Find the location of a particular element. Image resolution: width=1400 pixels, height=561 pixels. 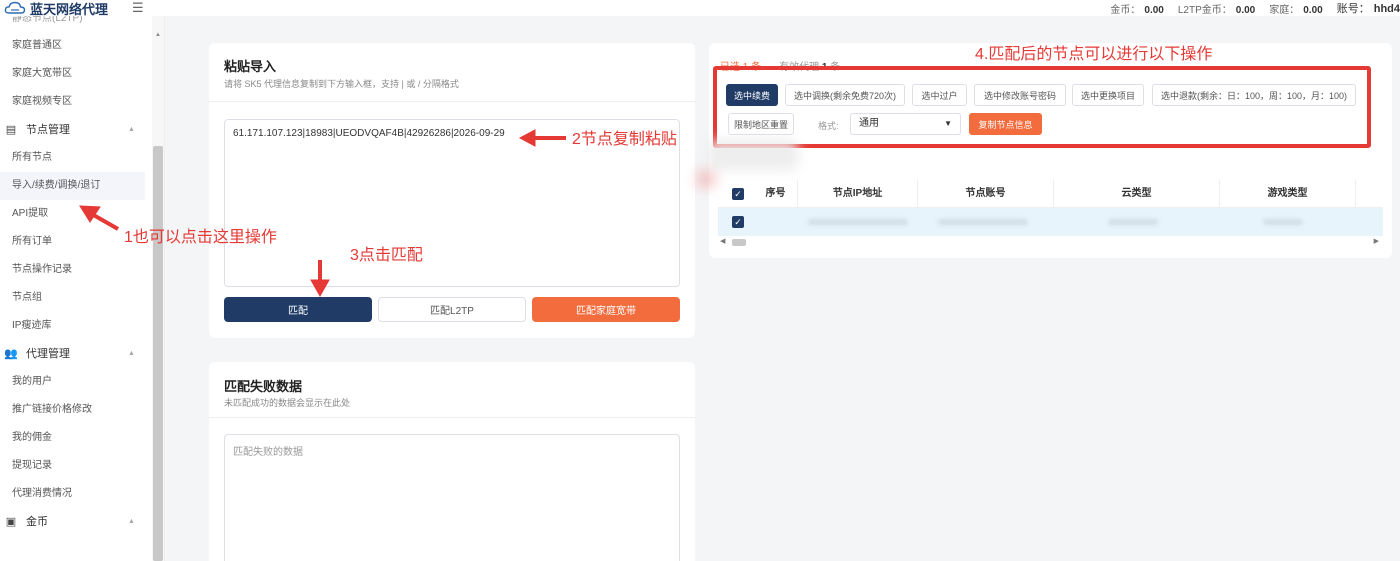

account-value: hhd4 is located at coordinates (1386, 9).